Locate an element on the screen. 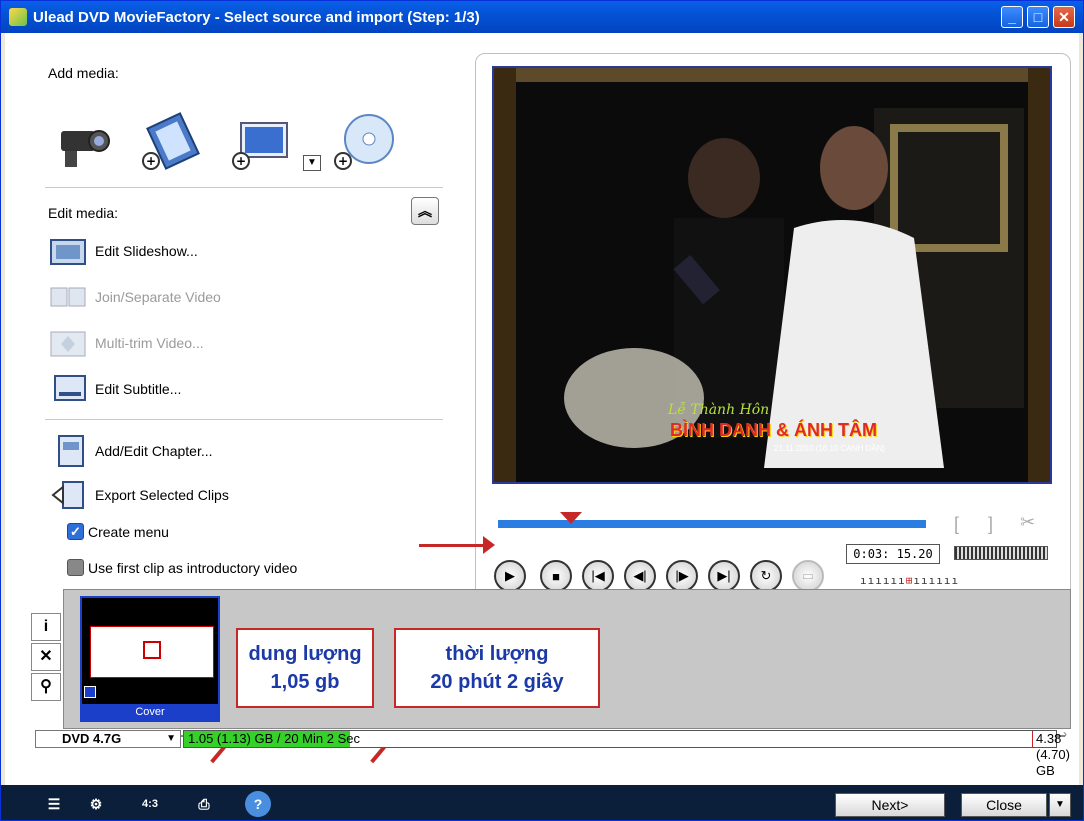 The image size is (1084, 821). thumbnail-emblem-icon is located at coordinates (152, 650).